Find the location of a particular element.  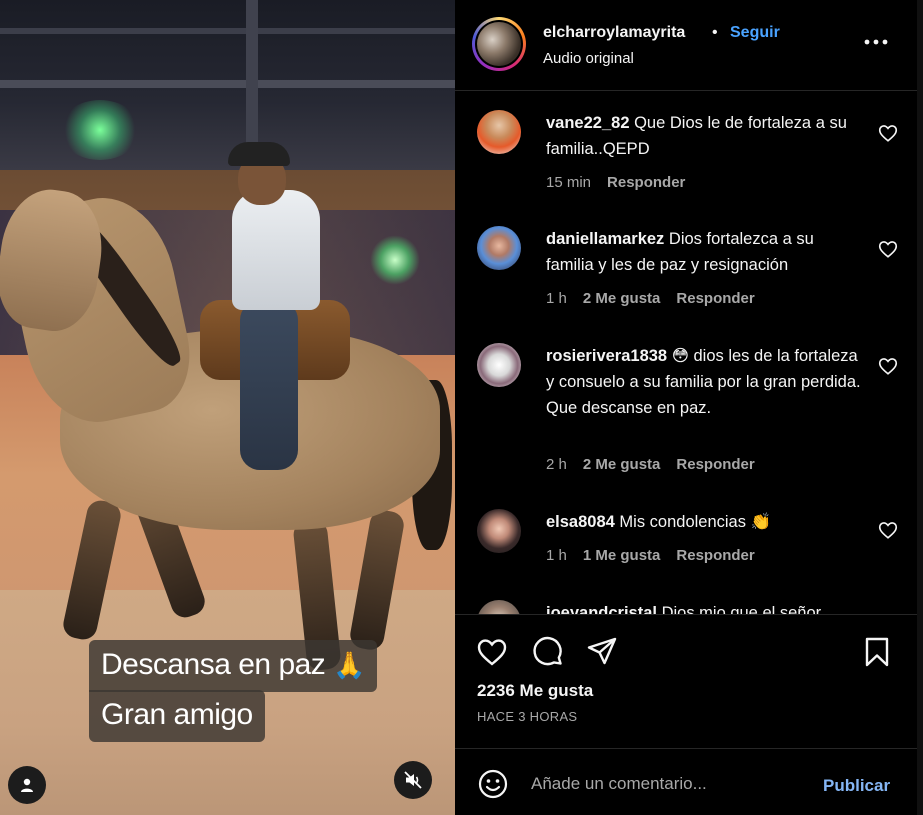

comment-meta: 1 h 1 Me gusta Responder is located at coordinates (658, 555).